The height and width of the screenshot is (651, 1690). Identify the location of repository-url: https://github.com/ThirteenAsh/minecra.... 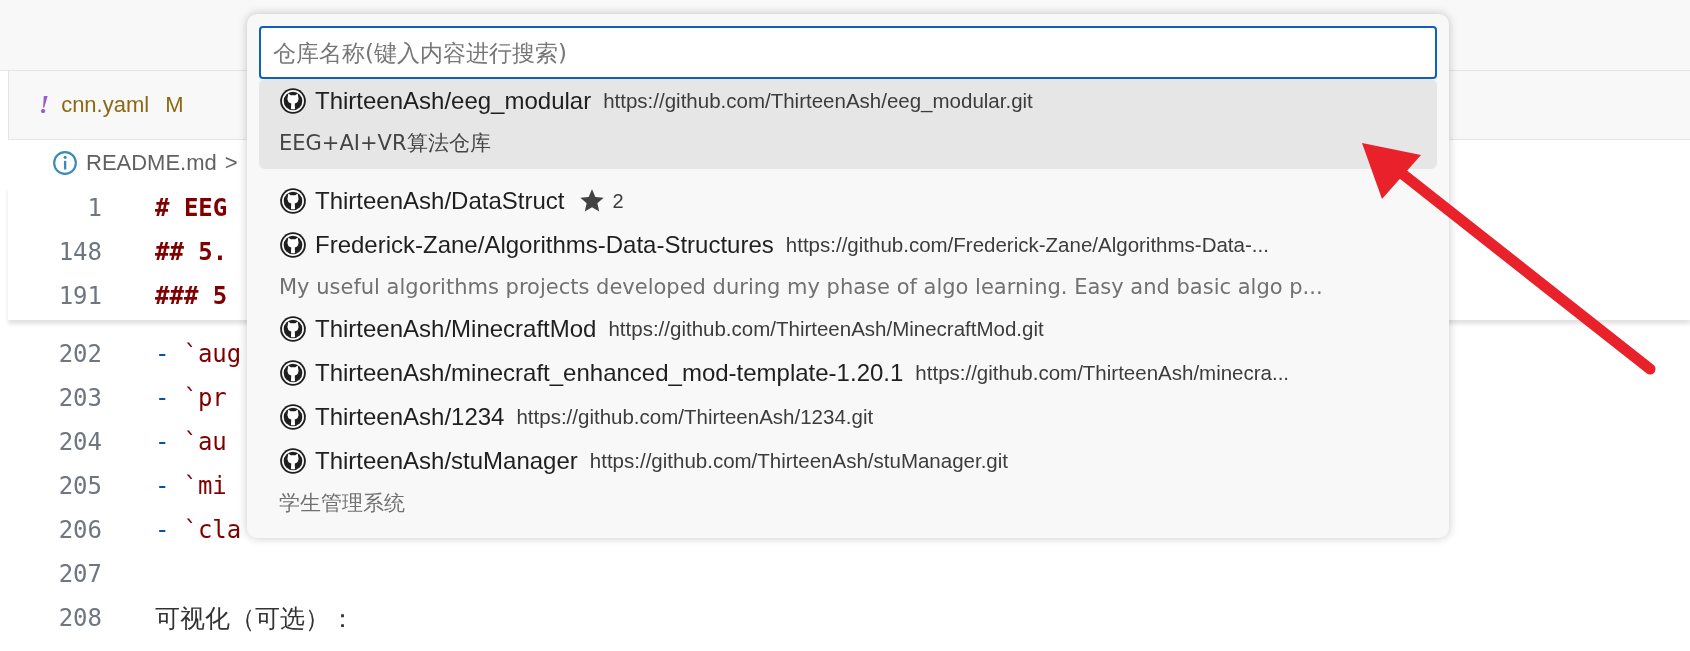
(1102, 373).